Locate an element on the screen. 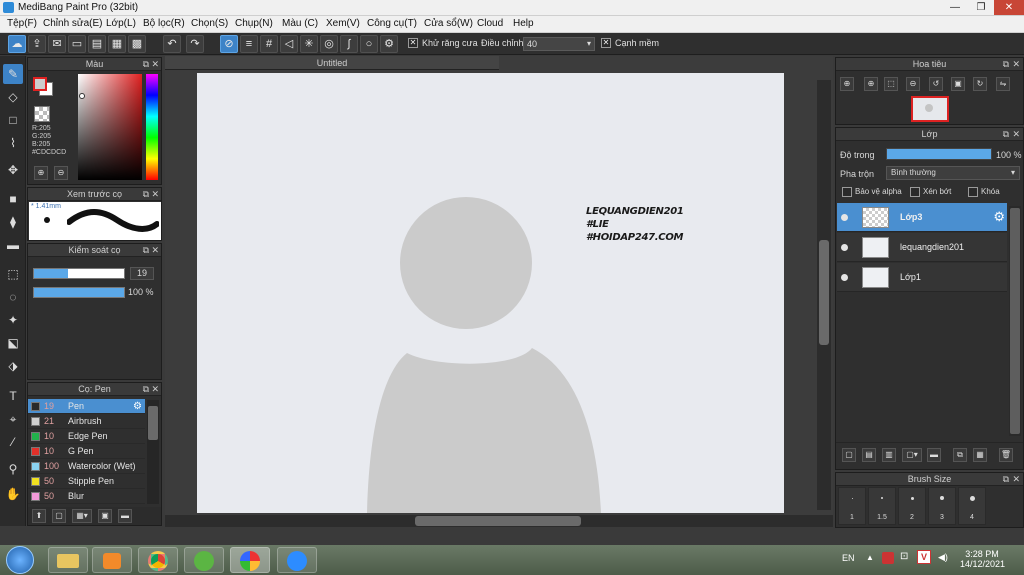 The image size is (1024, 575). grid-icon: ▩ is located at coordinates (137, 44).